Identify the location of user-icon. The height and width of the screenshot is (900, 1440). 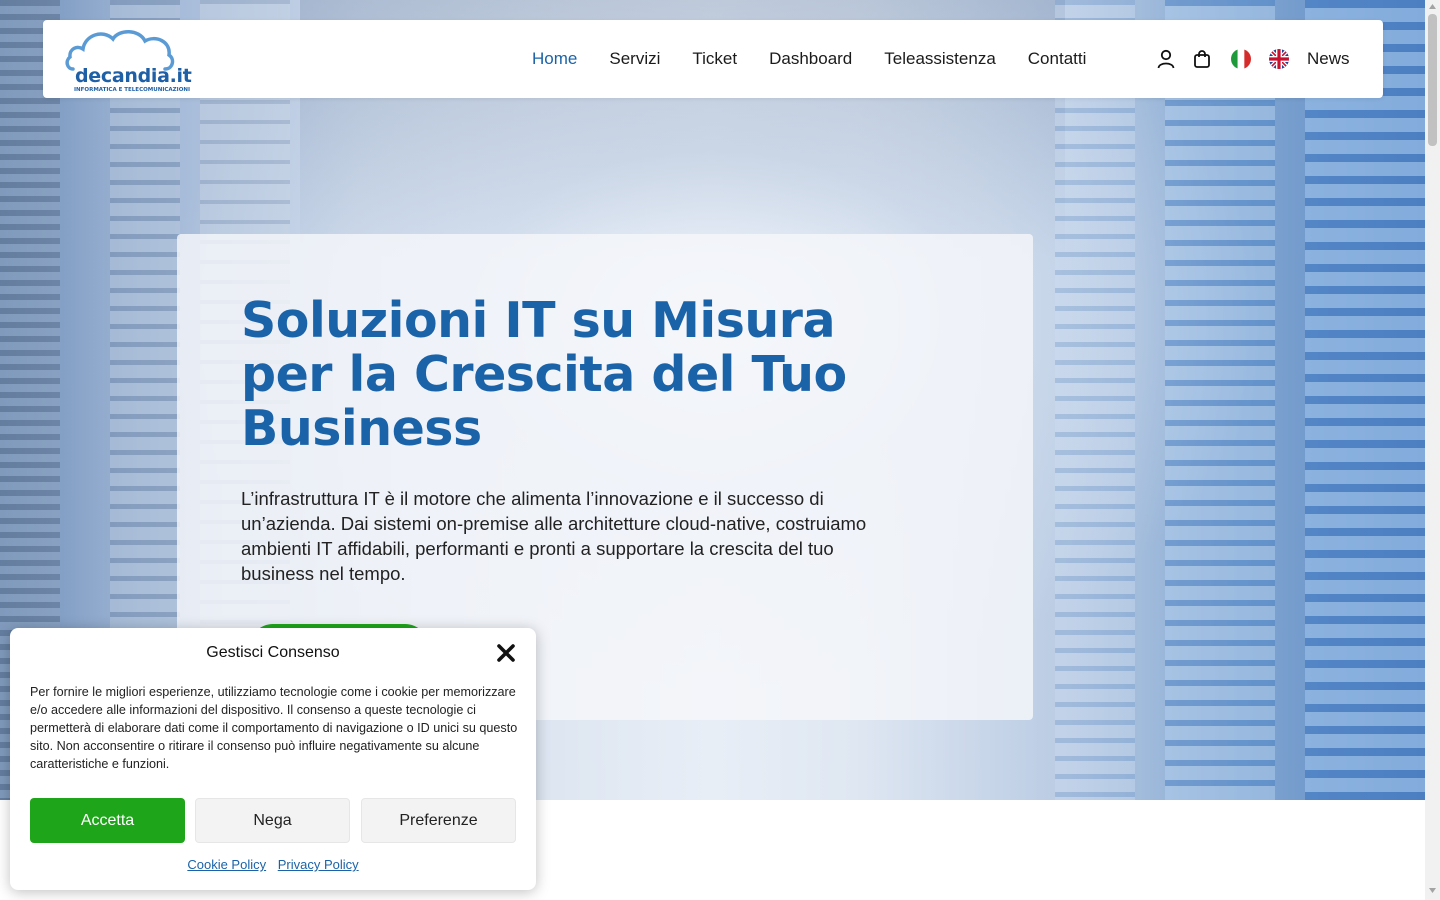
(1166, 59).